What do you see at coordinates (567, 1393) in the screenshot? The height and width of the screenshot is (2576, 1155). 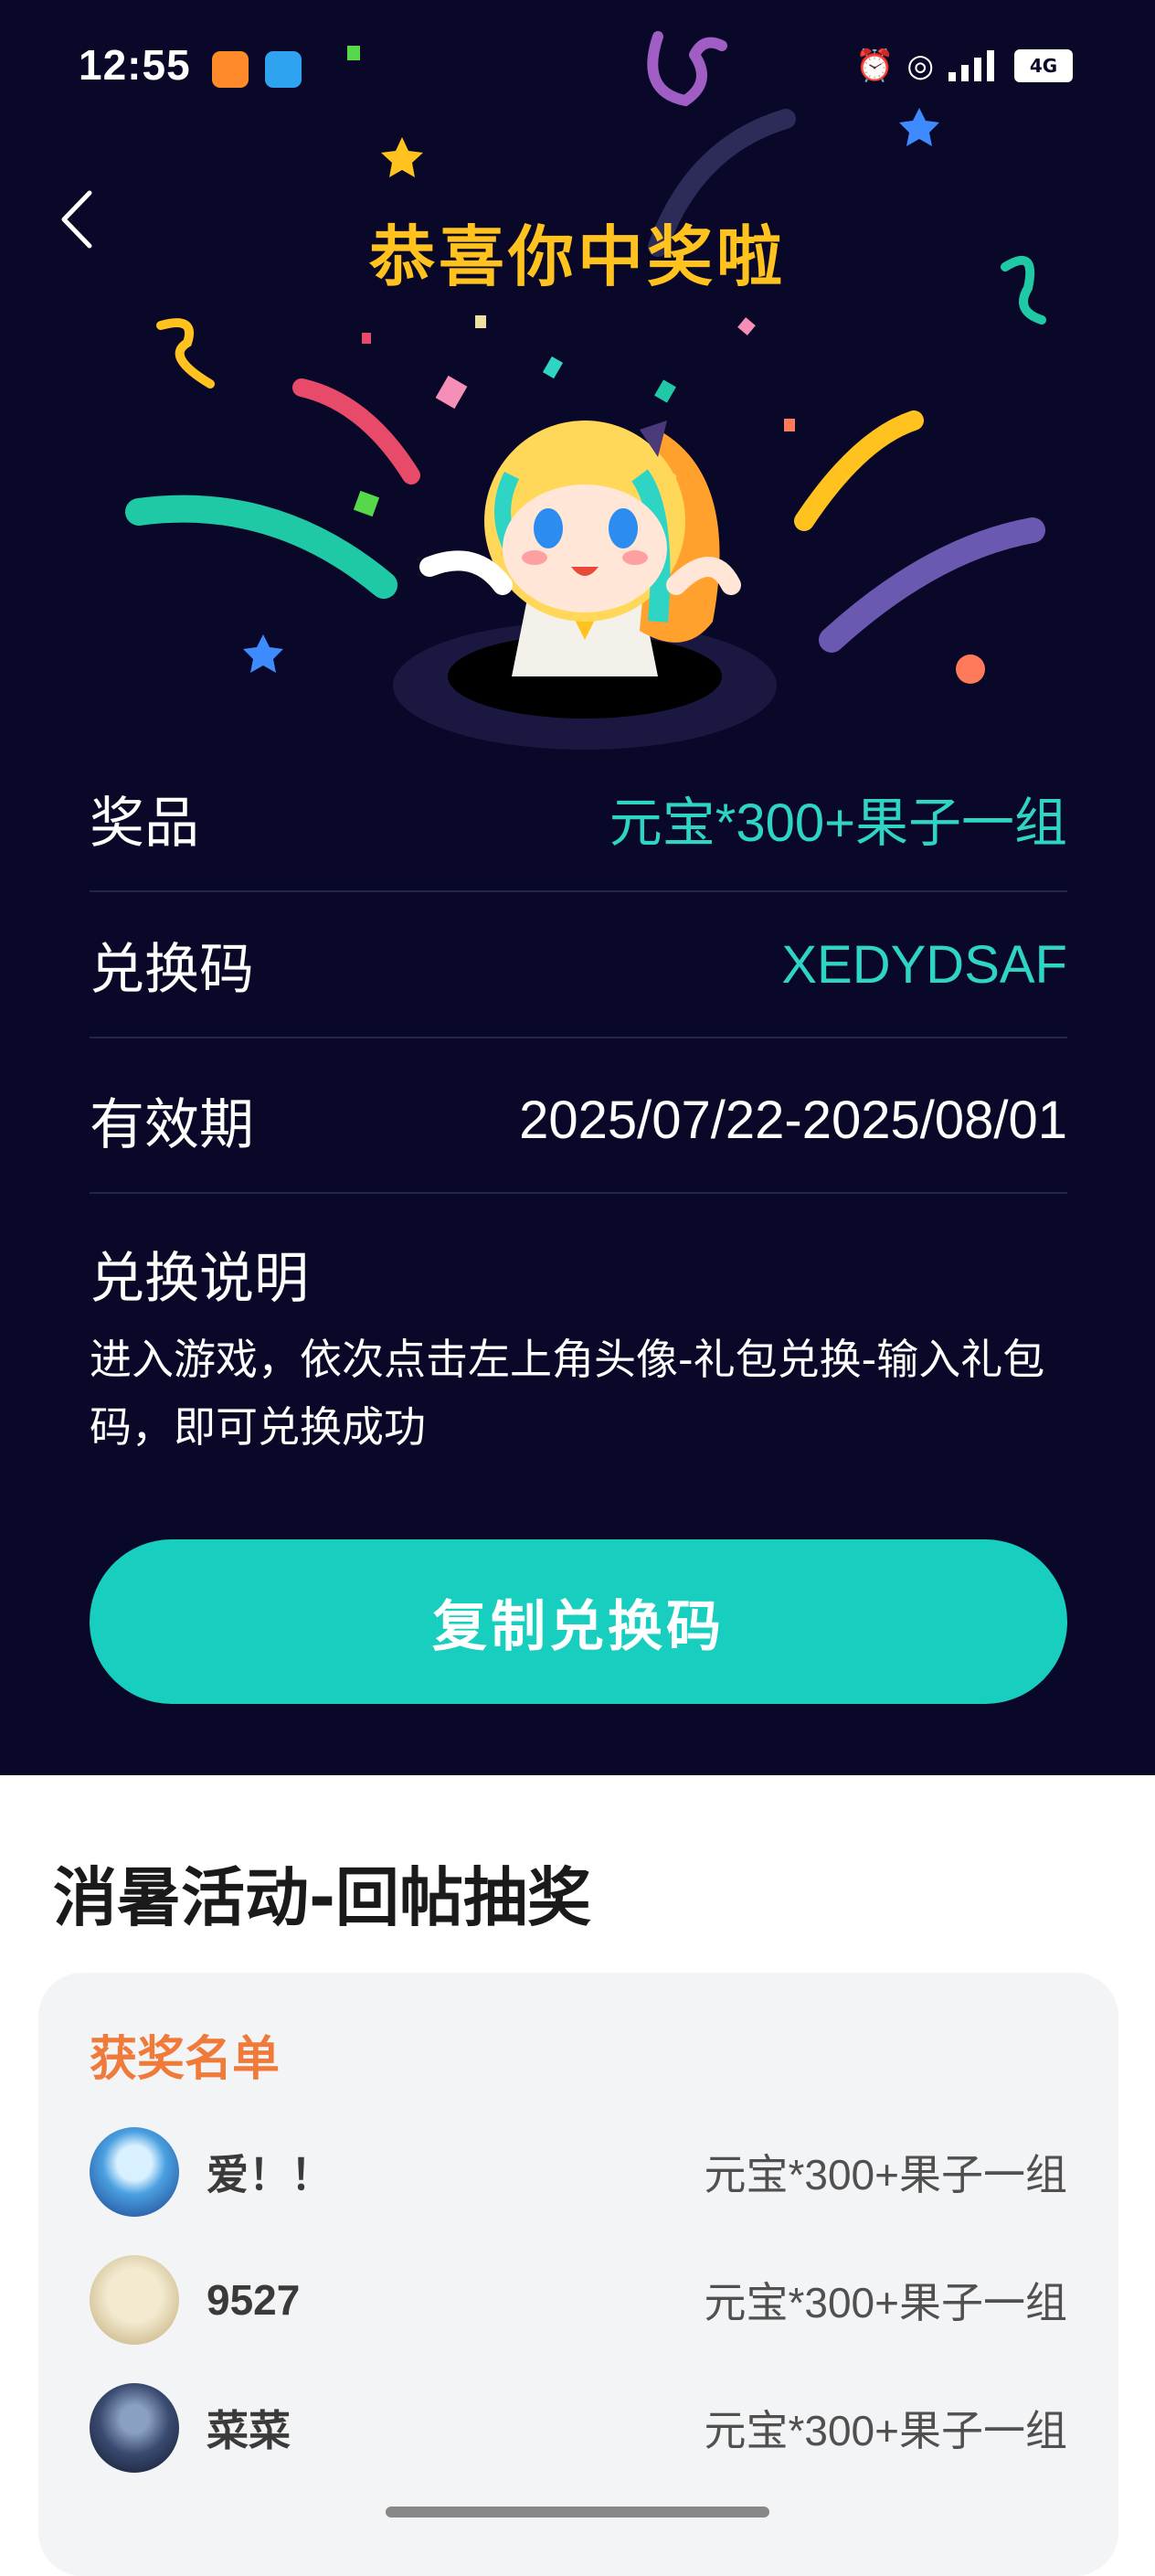 I see `instructions-body: 进入游戏，依次点击左上角头像-礼包兑换-输入礼包码，即可兑换成功` at bounding box center [567, 1393].